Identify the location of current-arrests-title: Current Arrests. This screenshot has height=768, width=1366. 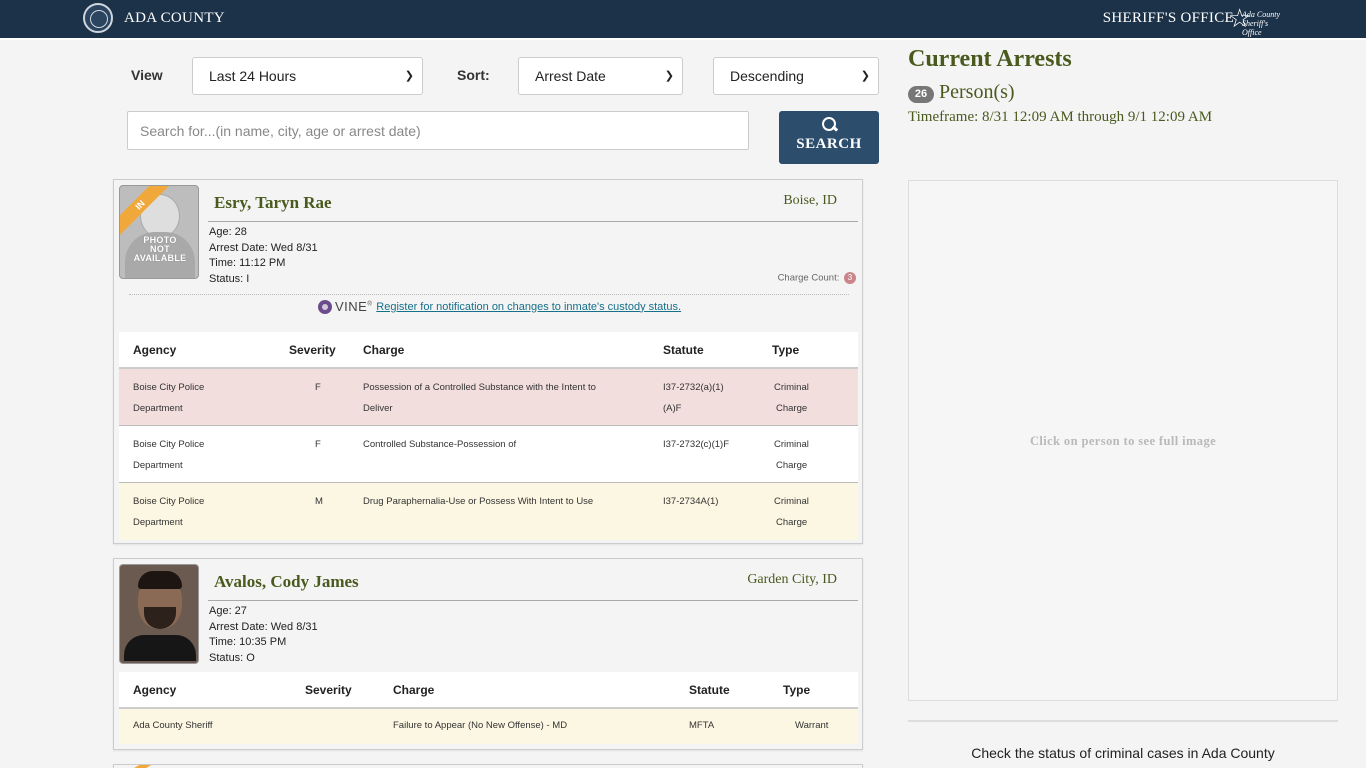
(990, 59).